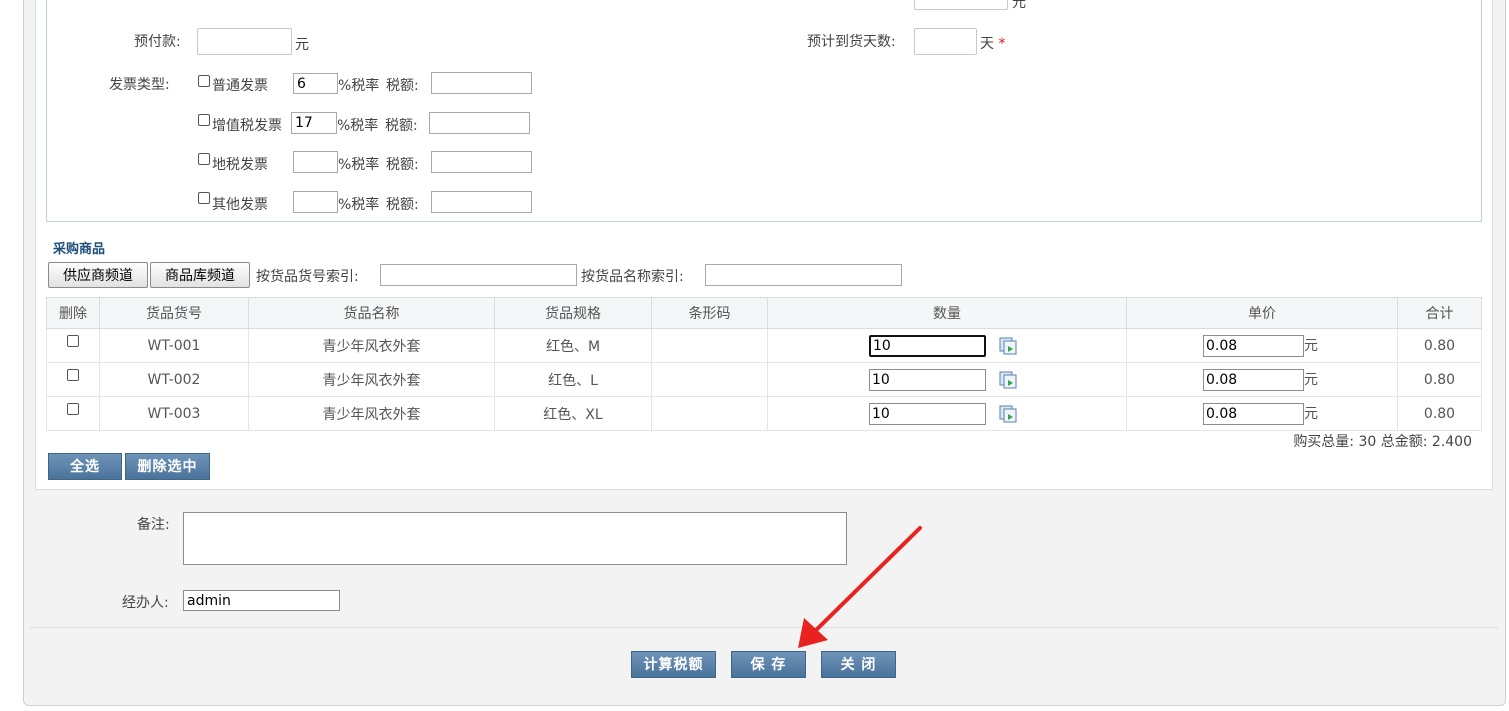 Image resolution: width=1509 pixels, height=711 pixels. Describe the element at coordinates (632, 277) in the screenshot. I see `name-search-label: 按货品名称索引:` at that location.